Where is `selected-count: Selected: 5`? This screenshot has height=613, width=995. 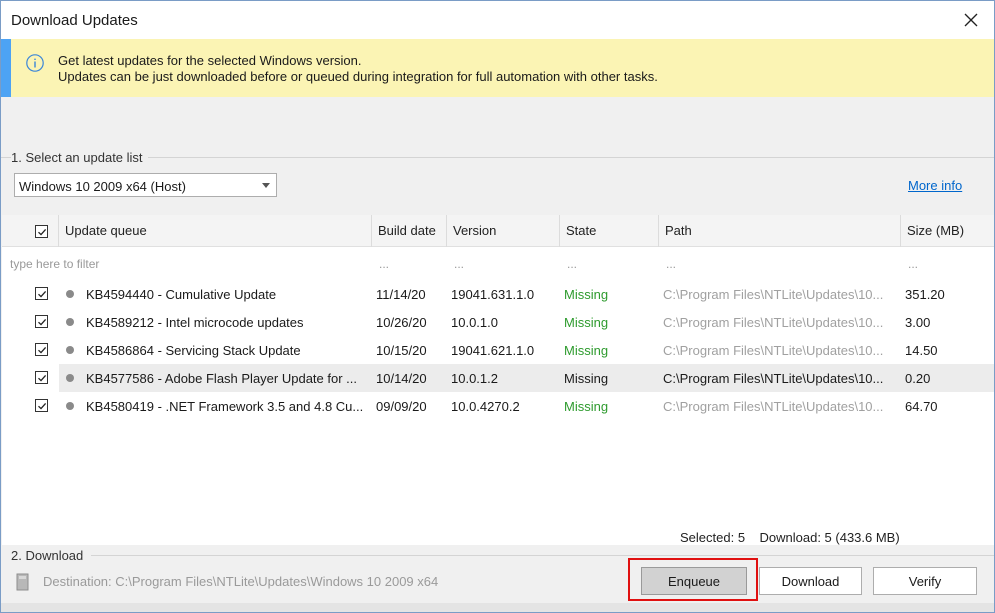
selected-count: Selected: 5 is located at coordinates (713, 537).